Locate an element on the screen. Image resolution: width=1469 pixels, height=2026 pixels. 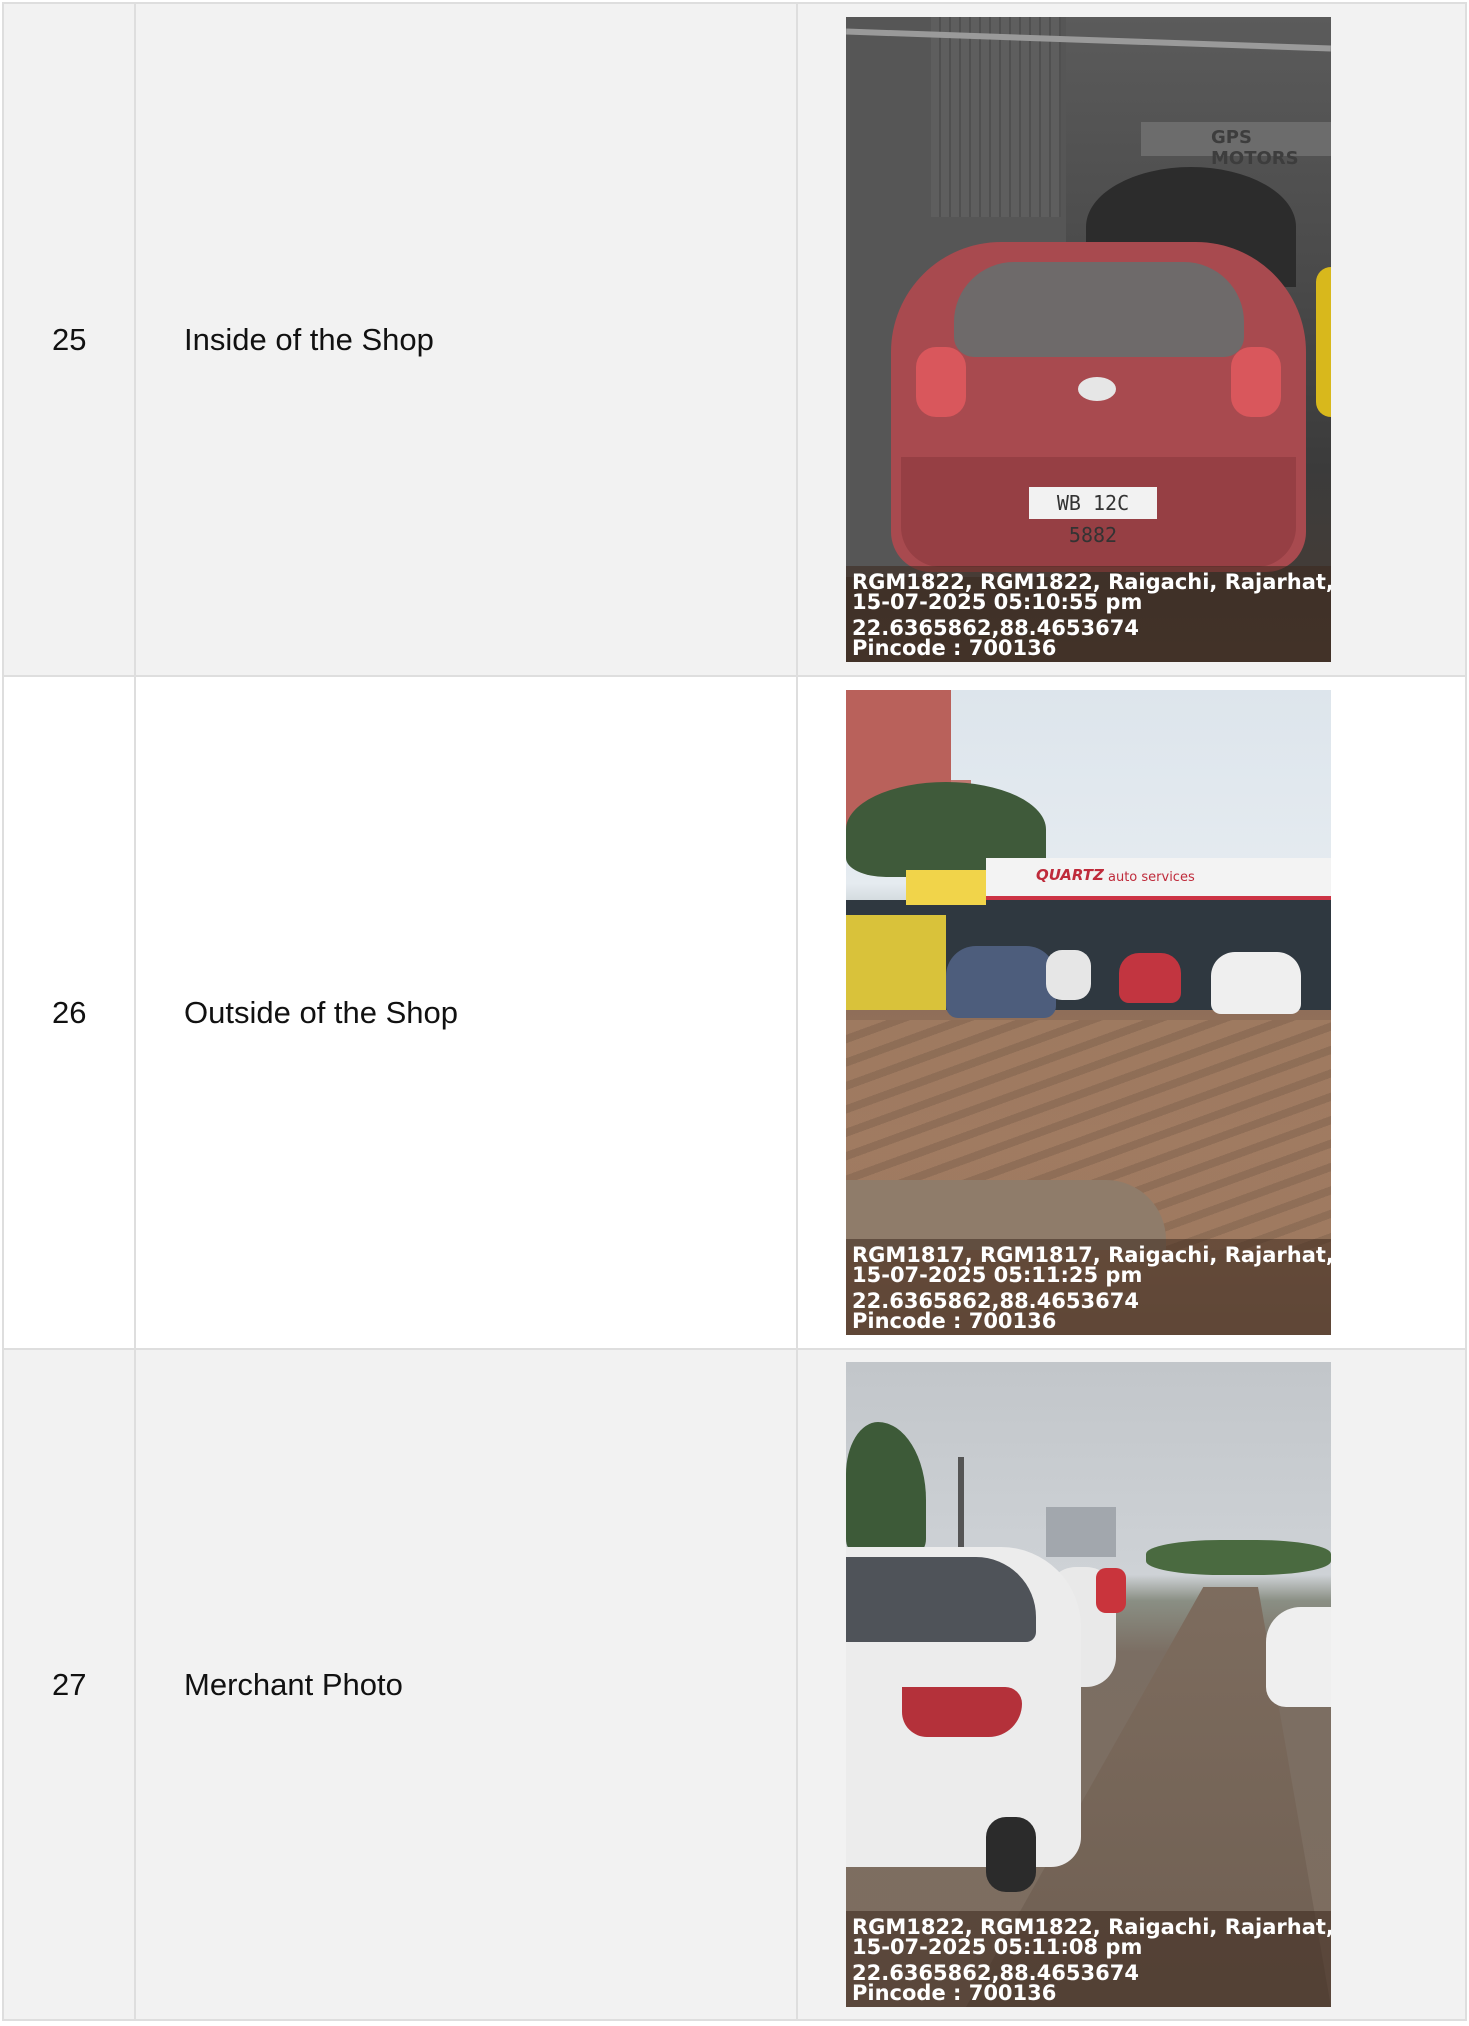
photo-red-car is located at coordinates (1150, 978).